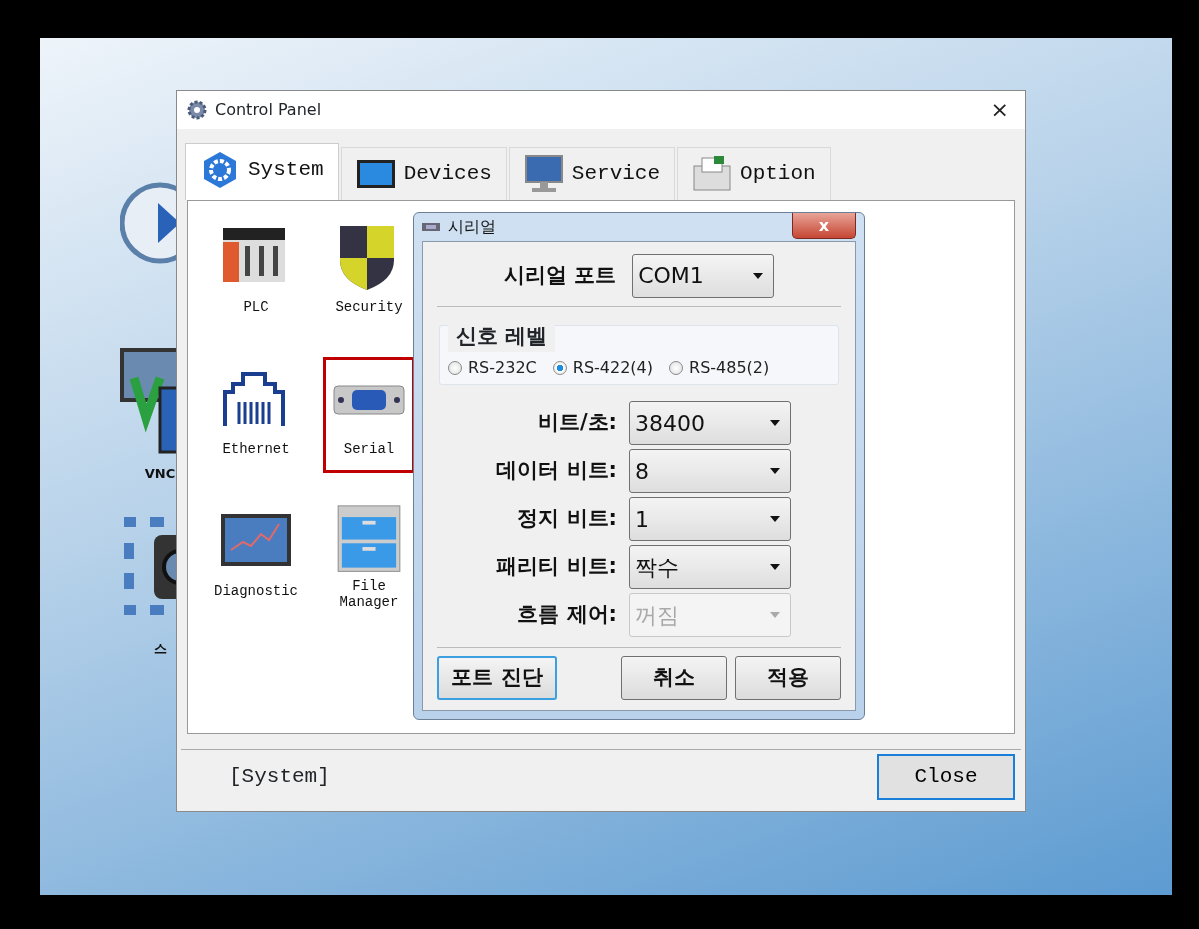  Describe the element at coordinates (712, 174) in the screenshot. I see `folder-icon` at that location.